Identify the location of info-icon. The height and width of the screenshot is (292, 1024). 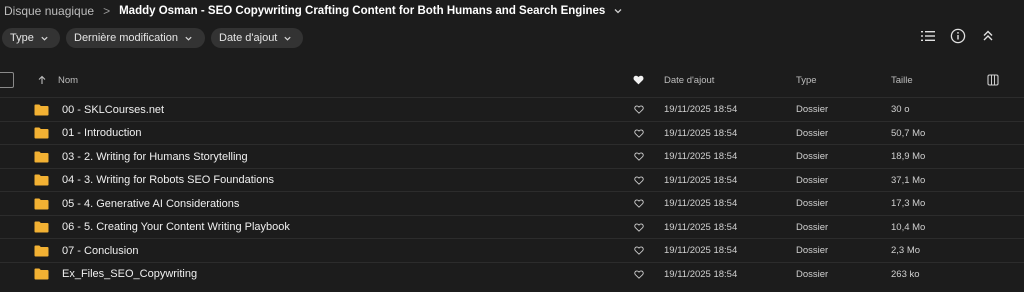
(958, 36).